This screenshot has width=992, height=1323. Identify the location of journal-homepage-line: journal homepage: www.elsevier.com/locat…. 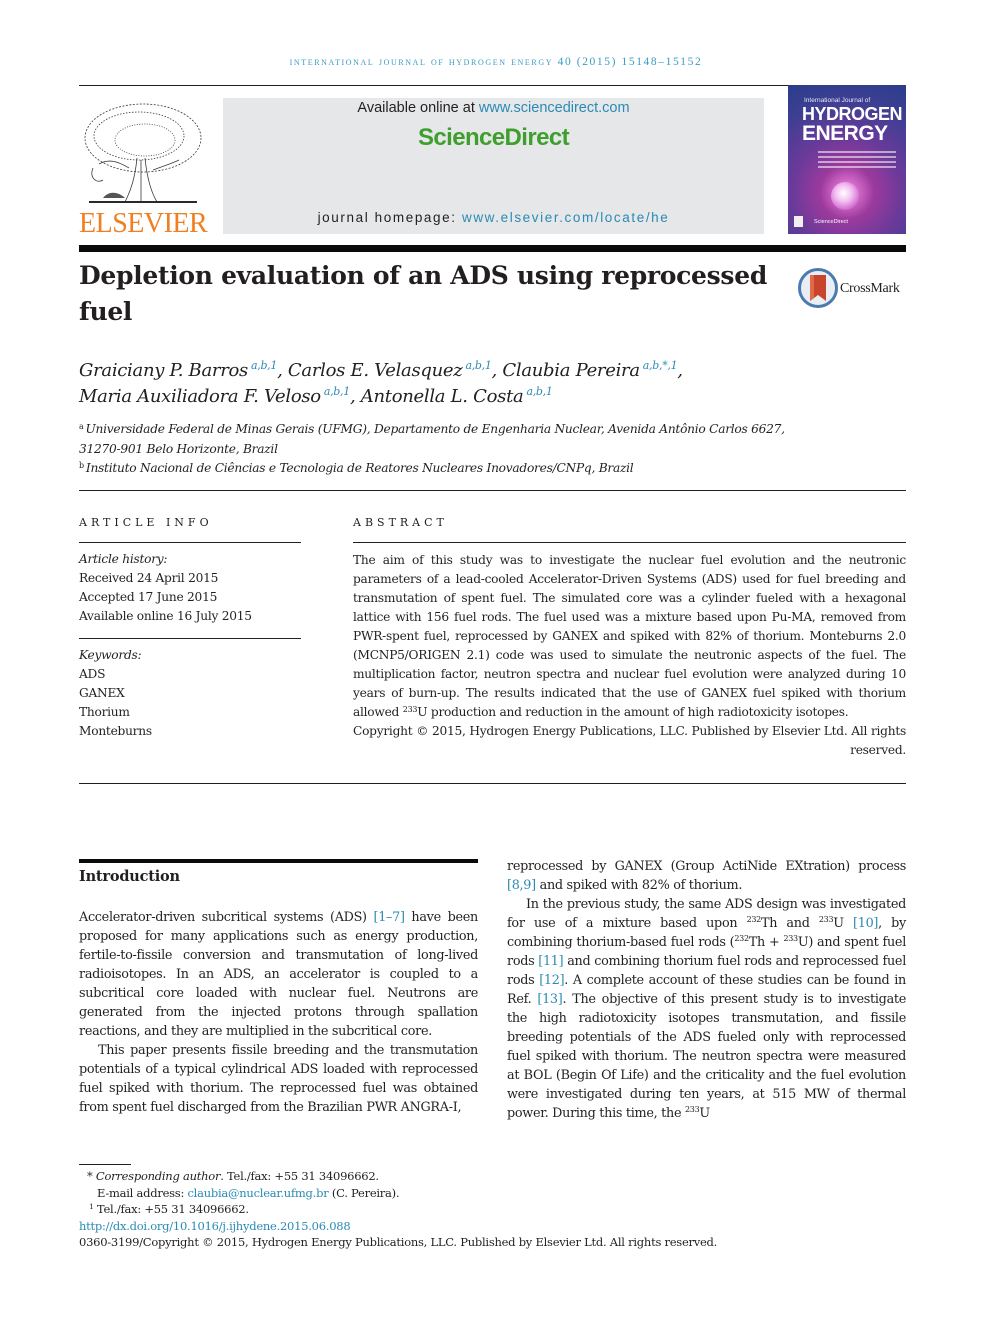
(493, 217).